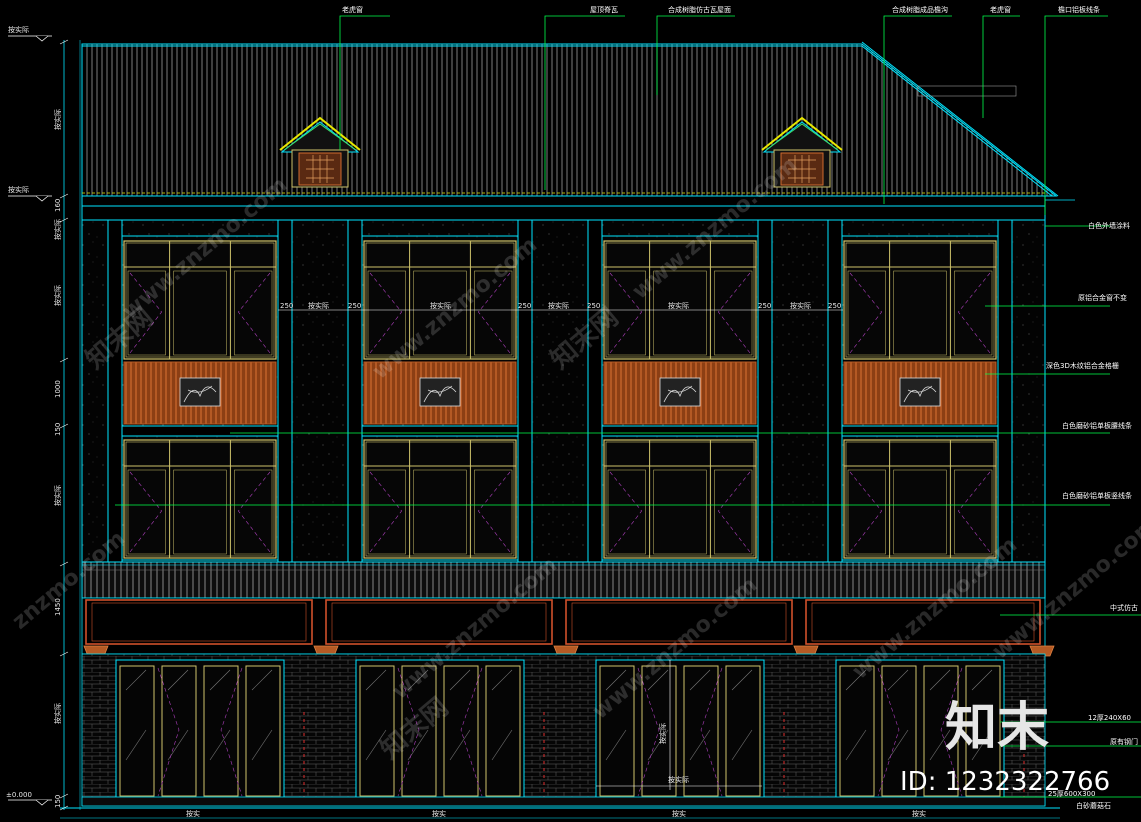  What do you see at coordinates (1109, 718) in the screenshot?
I see `label-brick: 12厚240X60` at bounding box center [1109, 718].